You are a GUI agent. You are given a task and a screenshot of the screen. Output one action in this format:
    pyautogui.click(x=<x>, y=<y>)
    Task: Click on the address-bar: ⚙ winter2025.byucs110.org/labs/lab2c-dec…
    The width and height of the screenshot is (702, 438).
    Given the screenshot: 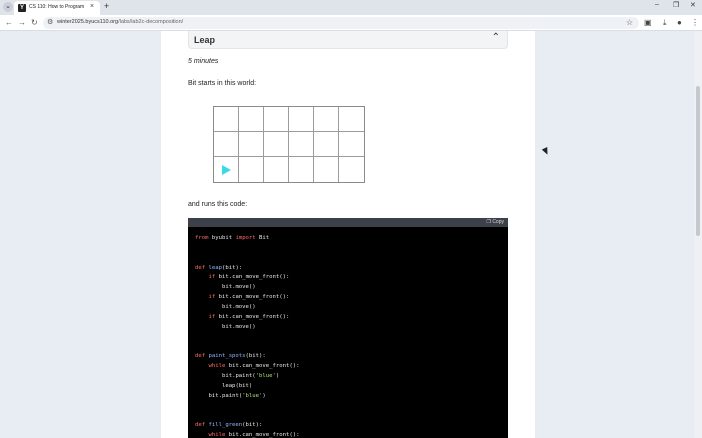 What is the action you would take?
    pyautogui.click(x=341, y=23)
    